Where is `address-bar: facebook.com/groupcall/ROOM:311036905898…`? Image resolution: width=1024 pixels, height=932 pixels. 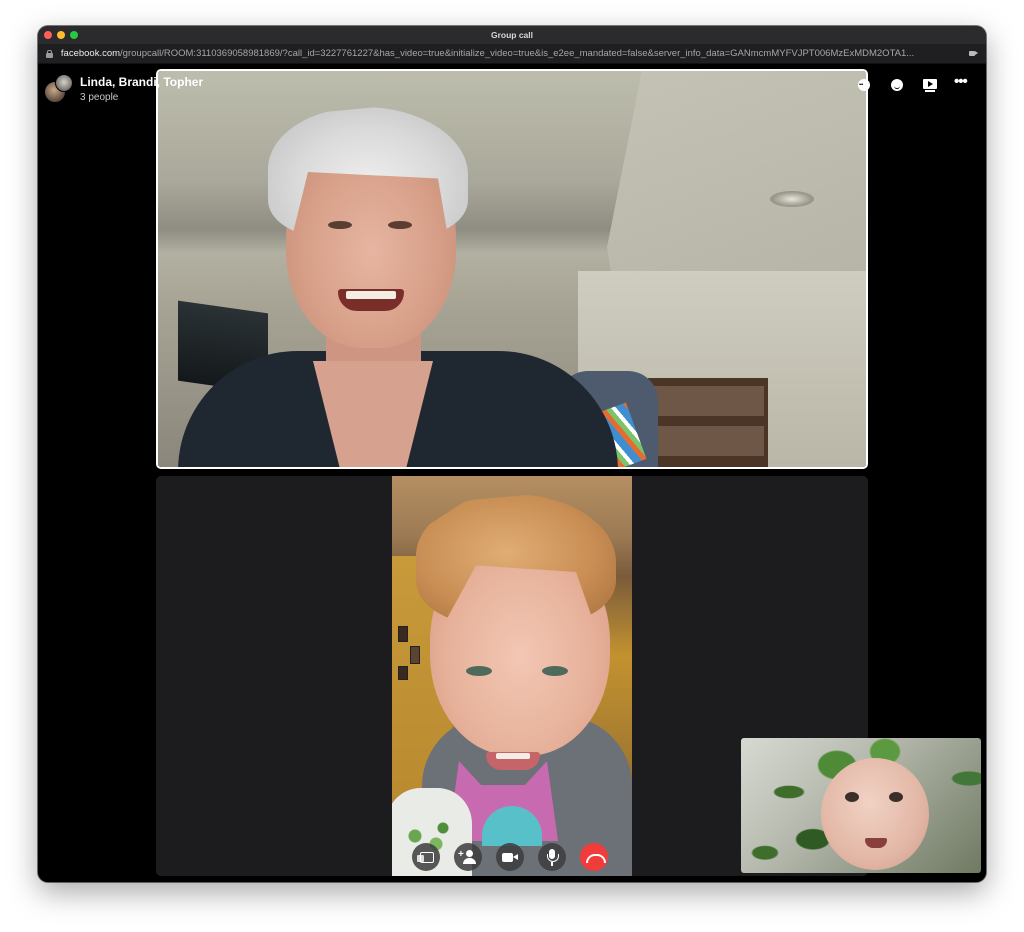
address-bar: facebook.com/groupcall/ROOM:311036905898… is located at coordinates (512, 54).